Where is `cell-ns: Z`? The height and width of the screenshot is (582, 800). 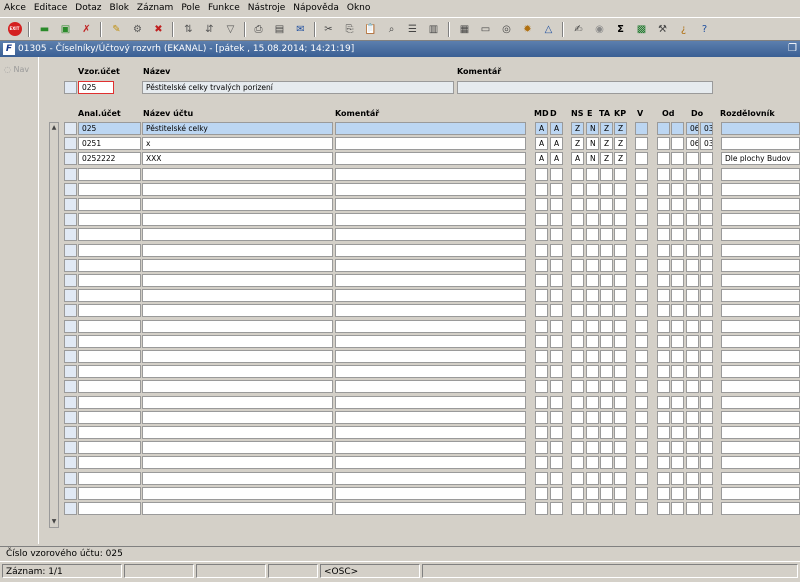
cell-ns: Z is located at coordinates (577, 128).